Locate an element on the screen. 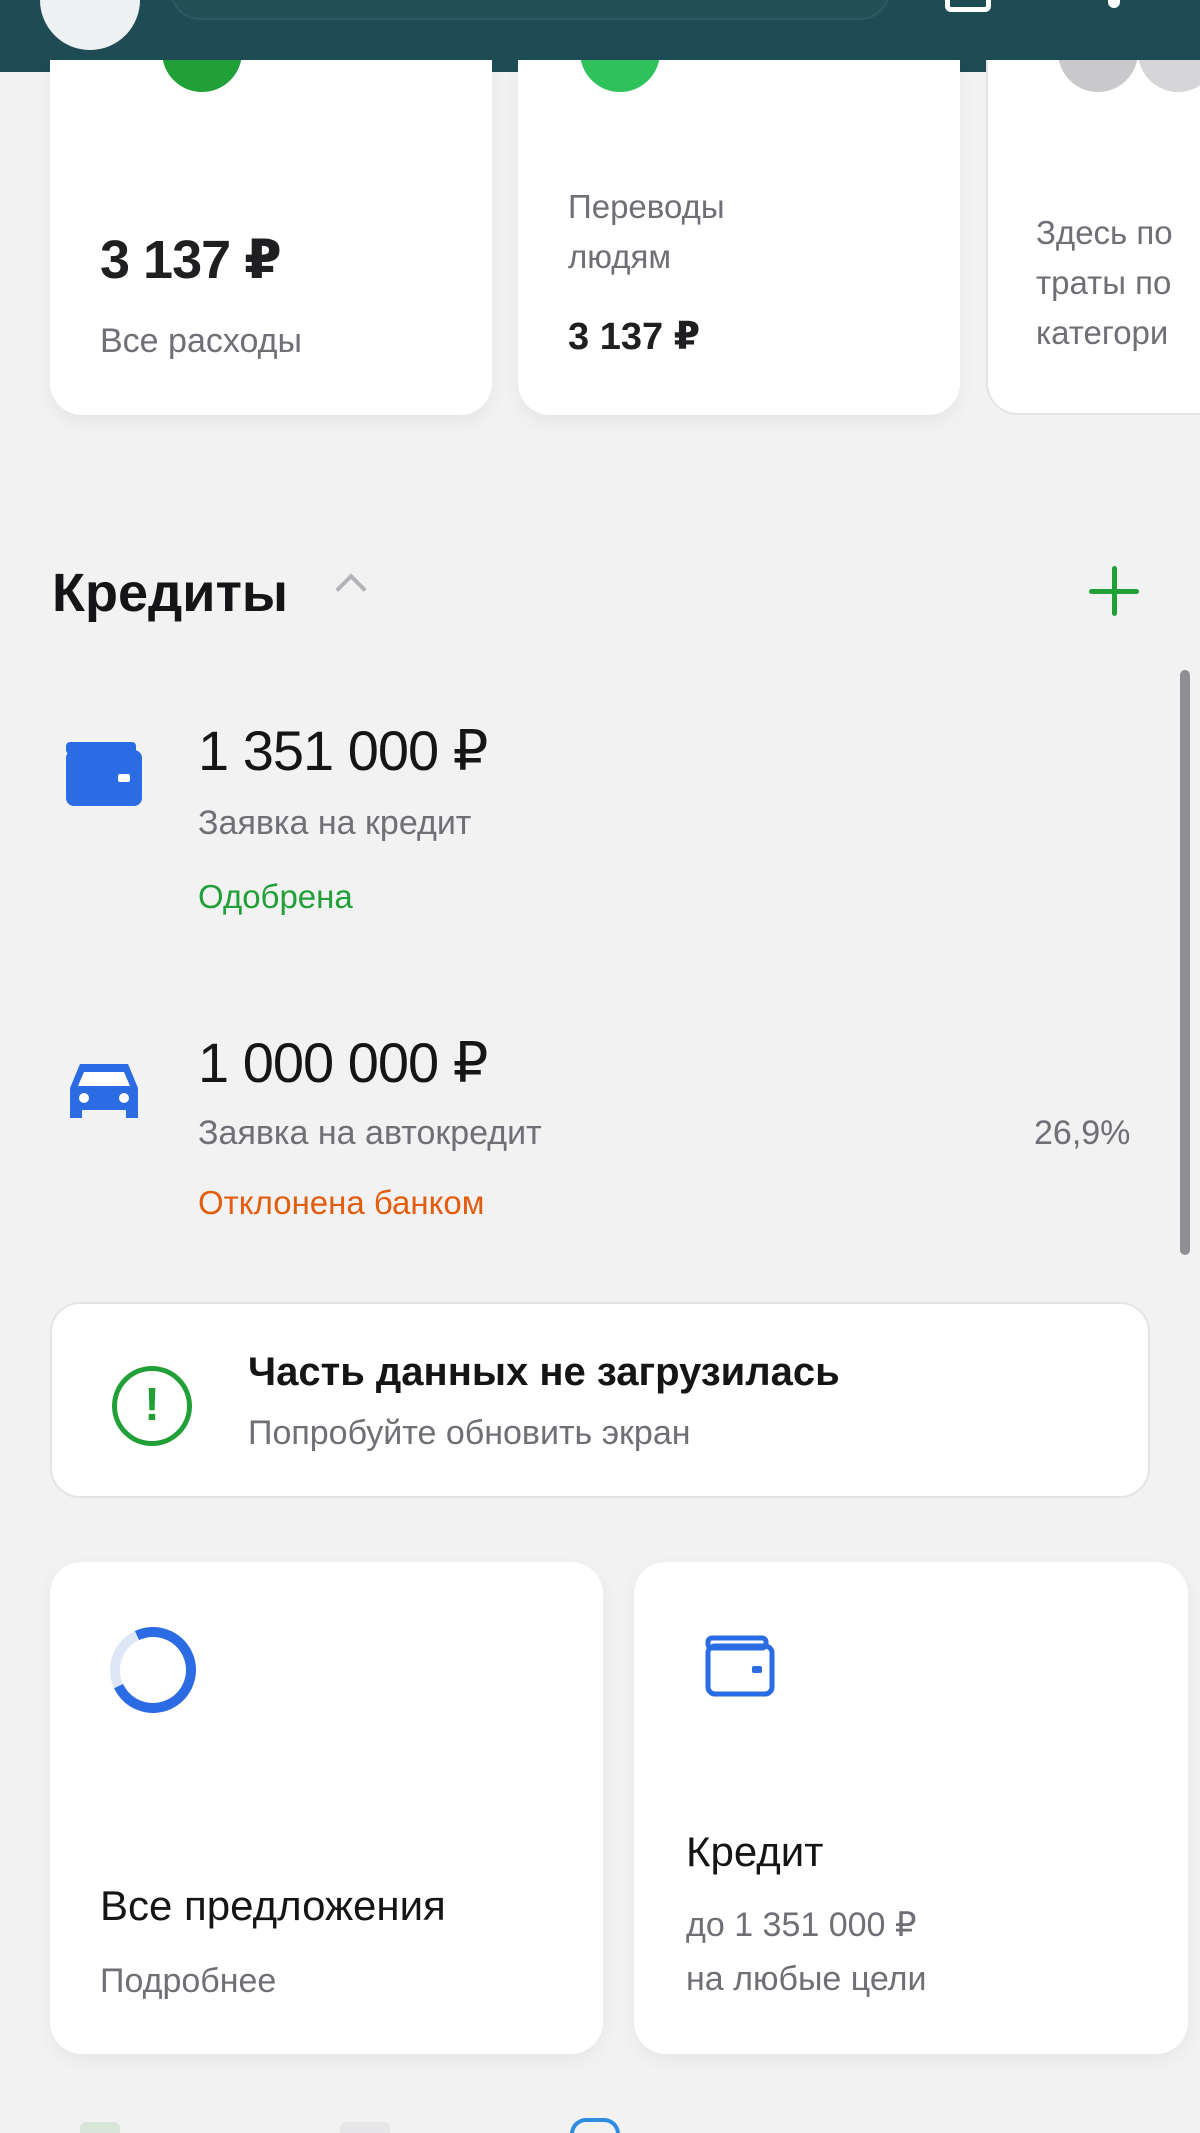 This screenshot has height=2133, width=1200. loading-spinner-icon is located at coordinates (153, 1670).